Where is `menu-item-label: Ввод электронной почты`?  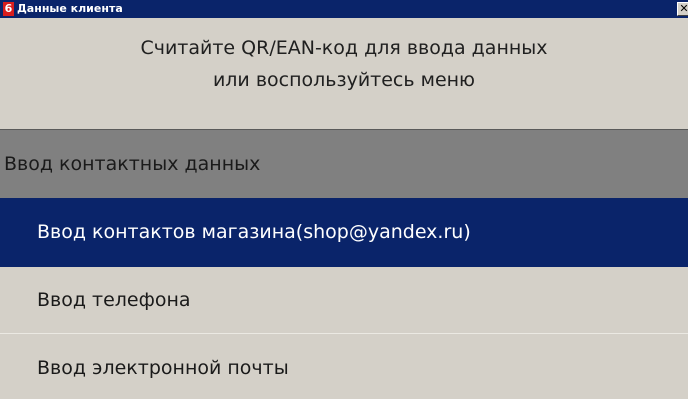
menu-item-label: Ввод электронной почты is located at coordinates (163, 368).